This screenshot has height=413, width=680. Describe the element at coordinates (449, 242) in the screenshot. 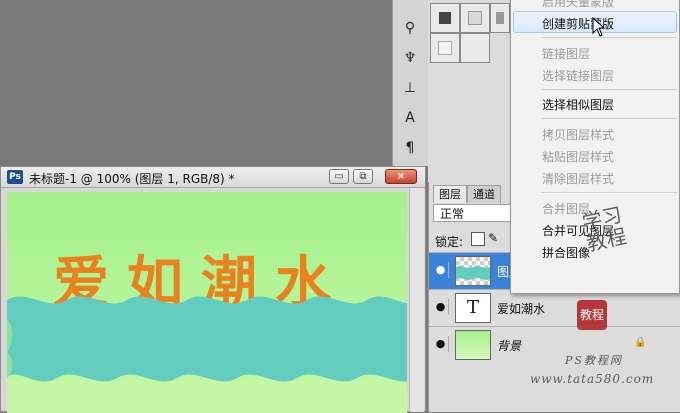

I see `lock-label: 锁定:` at that location.